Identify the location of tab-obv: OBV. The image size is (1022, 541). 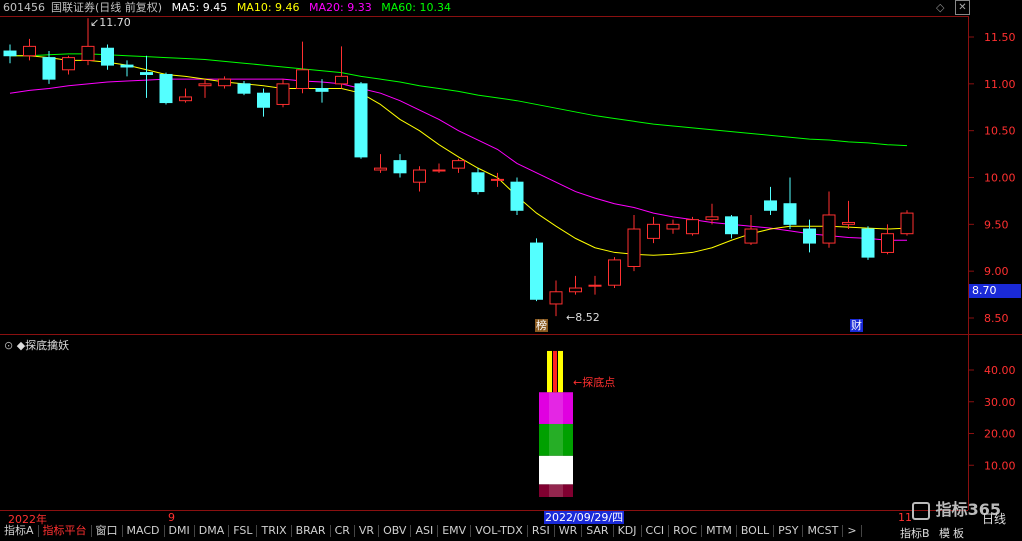
(395, 531).